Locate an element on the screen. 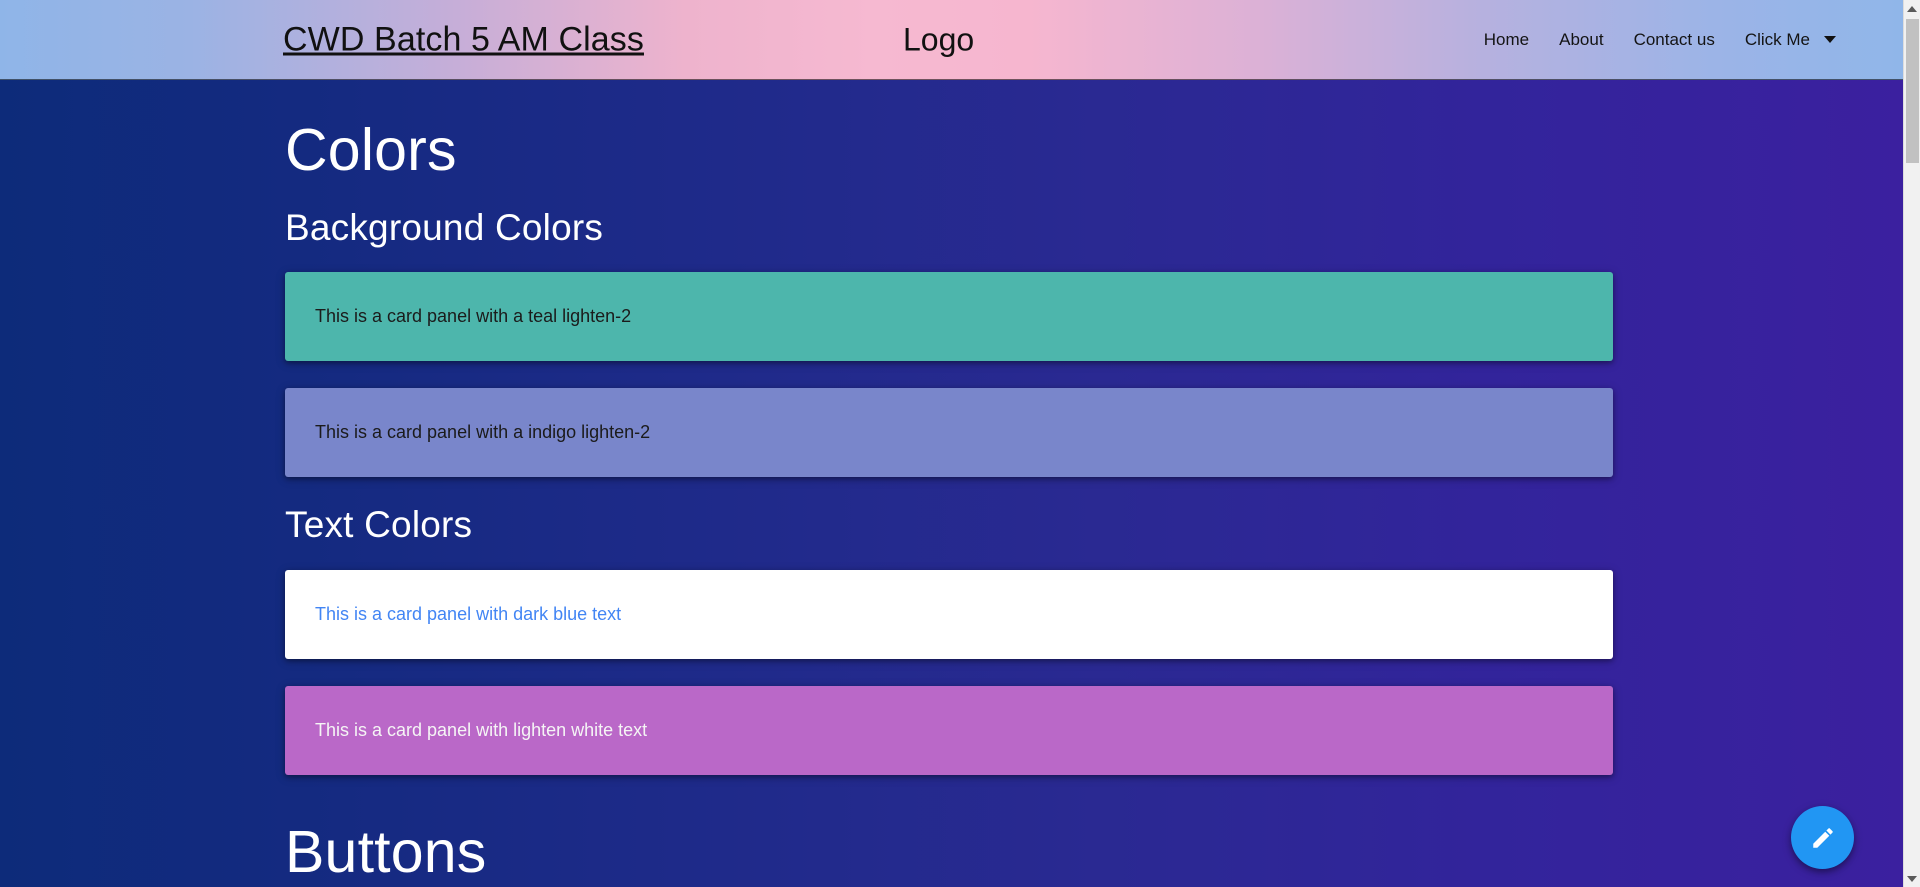 This screenshot has width=1920, height=887. page-title: Colors is located at coordinates (371, 150).